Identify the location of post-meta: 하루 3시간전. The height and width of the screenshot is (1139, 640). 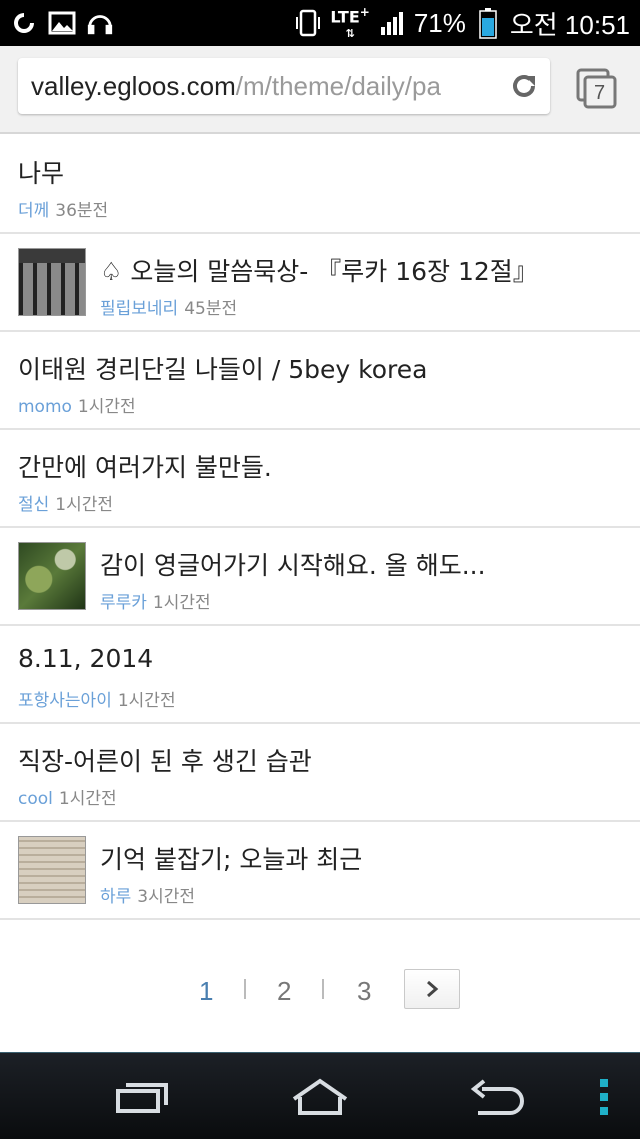
(147, 894).